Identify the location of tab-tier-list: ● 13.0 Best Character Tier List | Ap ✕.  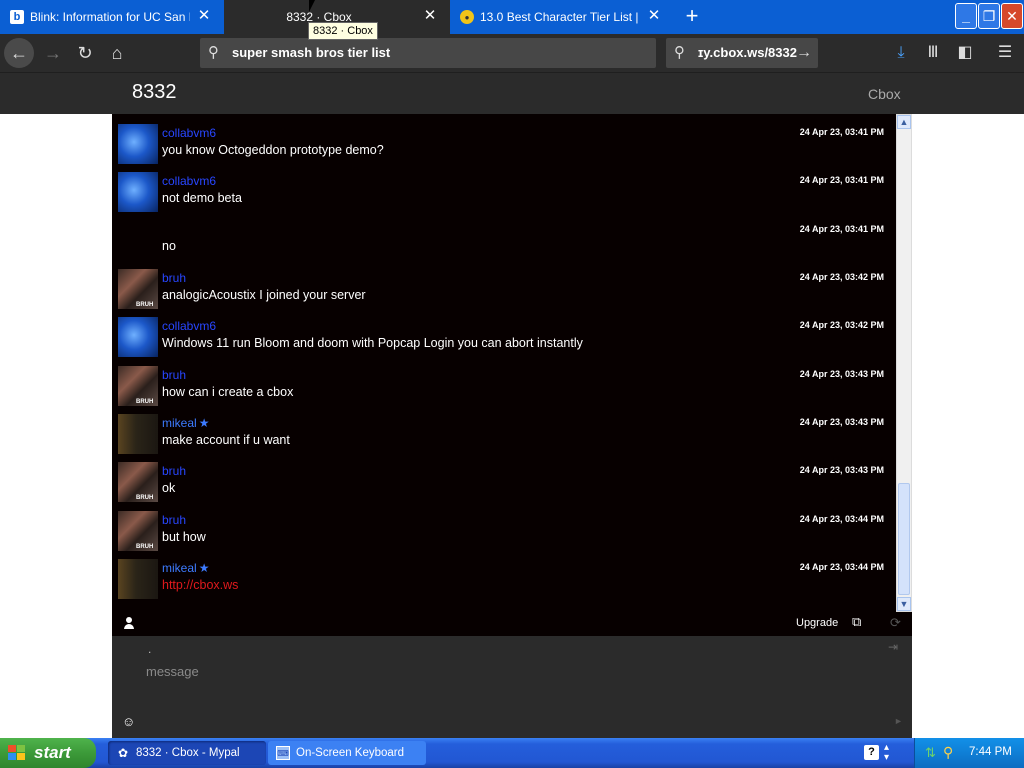
(562, 17).